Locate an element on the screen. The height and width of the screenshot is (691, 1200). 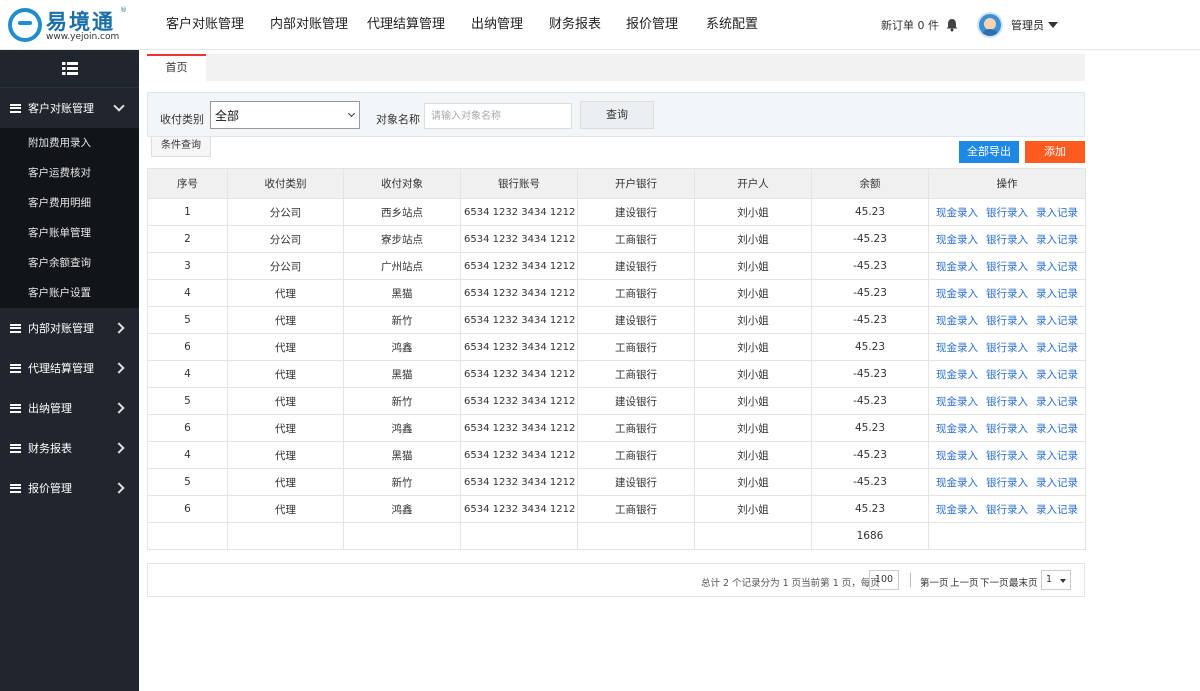
sidebar-group-agent-settlement: 代理结算管理 is located at coordinates (69, 368).